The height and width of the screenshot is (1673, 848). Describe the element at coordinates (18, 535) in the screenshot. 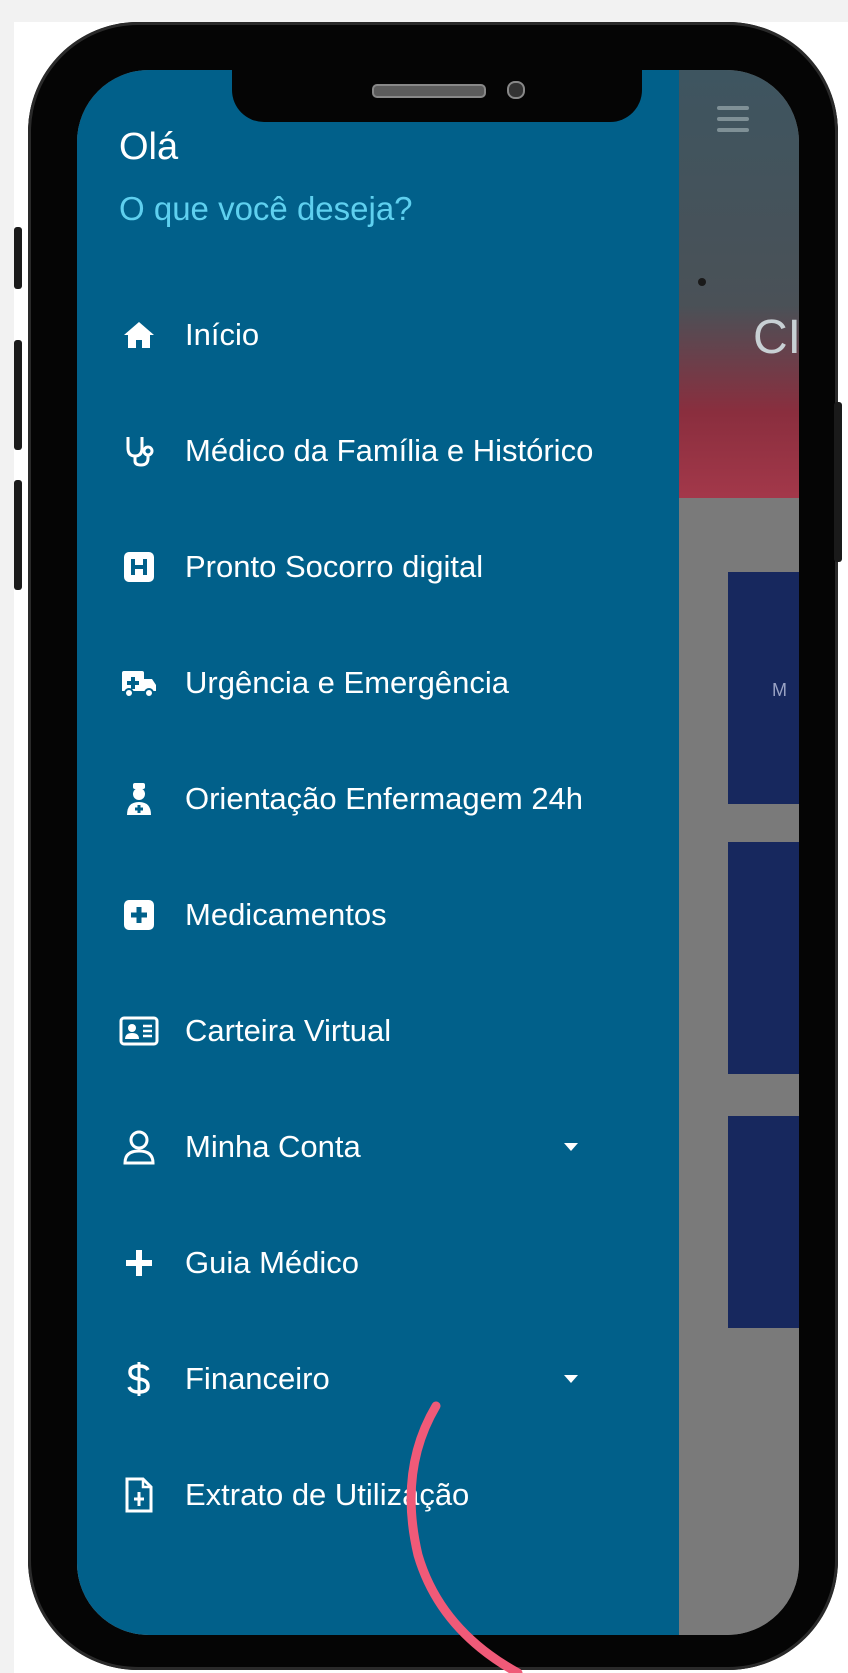

I see `volume-down-button` at that location.